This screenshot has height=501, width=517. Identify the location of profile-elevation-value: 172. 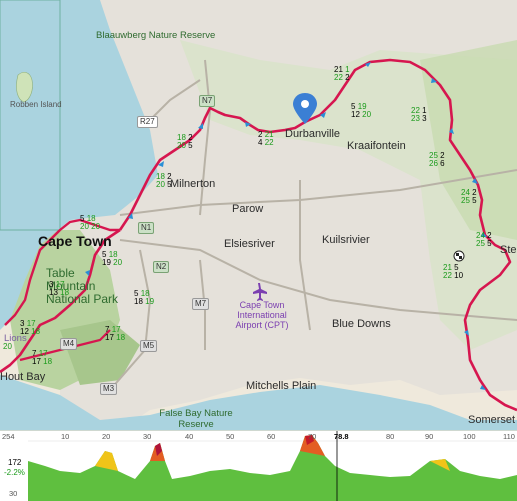
(15, 462).